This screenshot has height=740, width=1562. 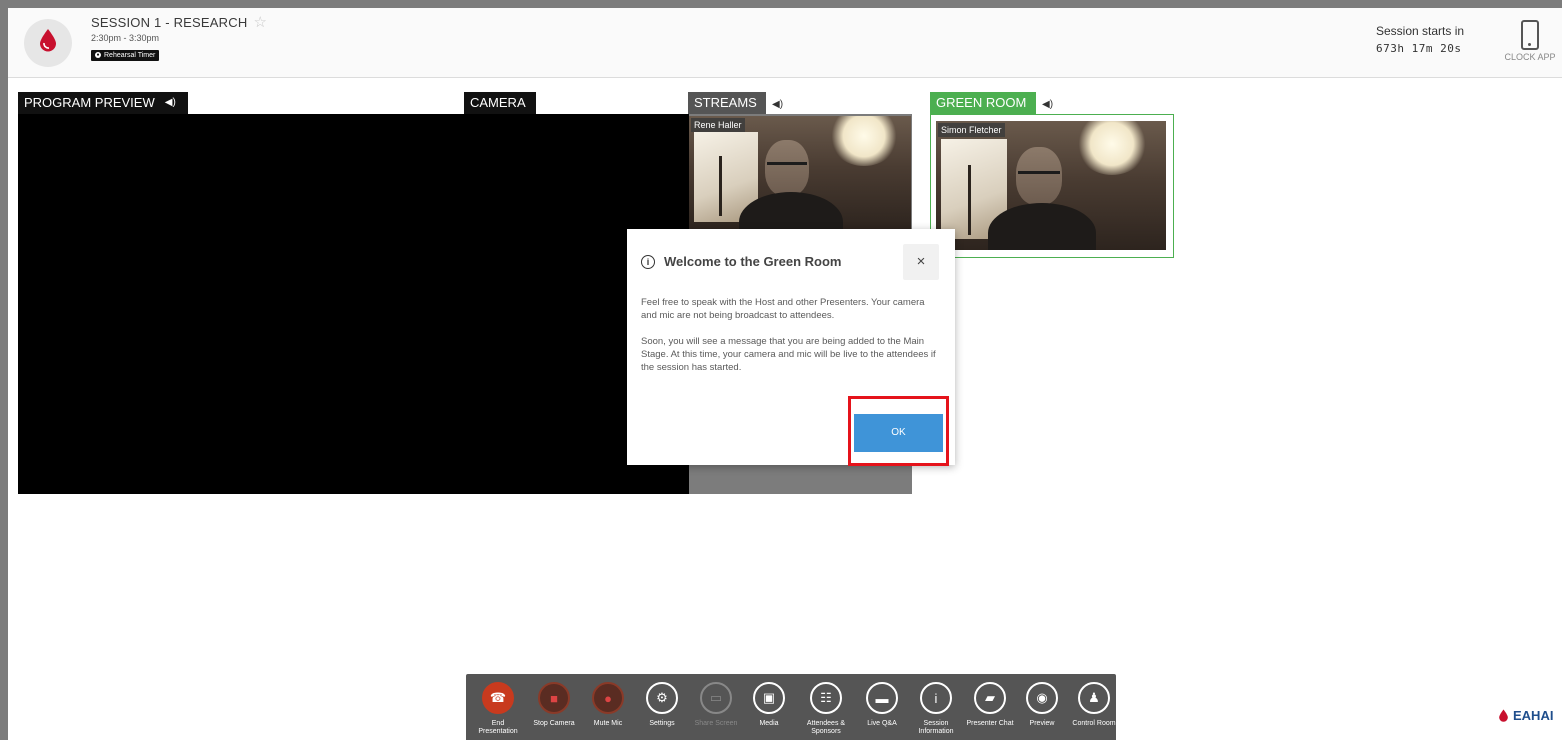 What do you see at coordinates (971, 130) in the screenshot?
I see `green-room-participant-name: Simon Fletcher` at bounding box center [971, 130].